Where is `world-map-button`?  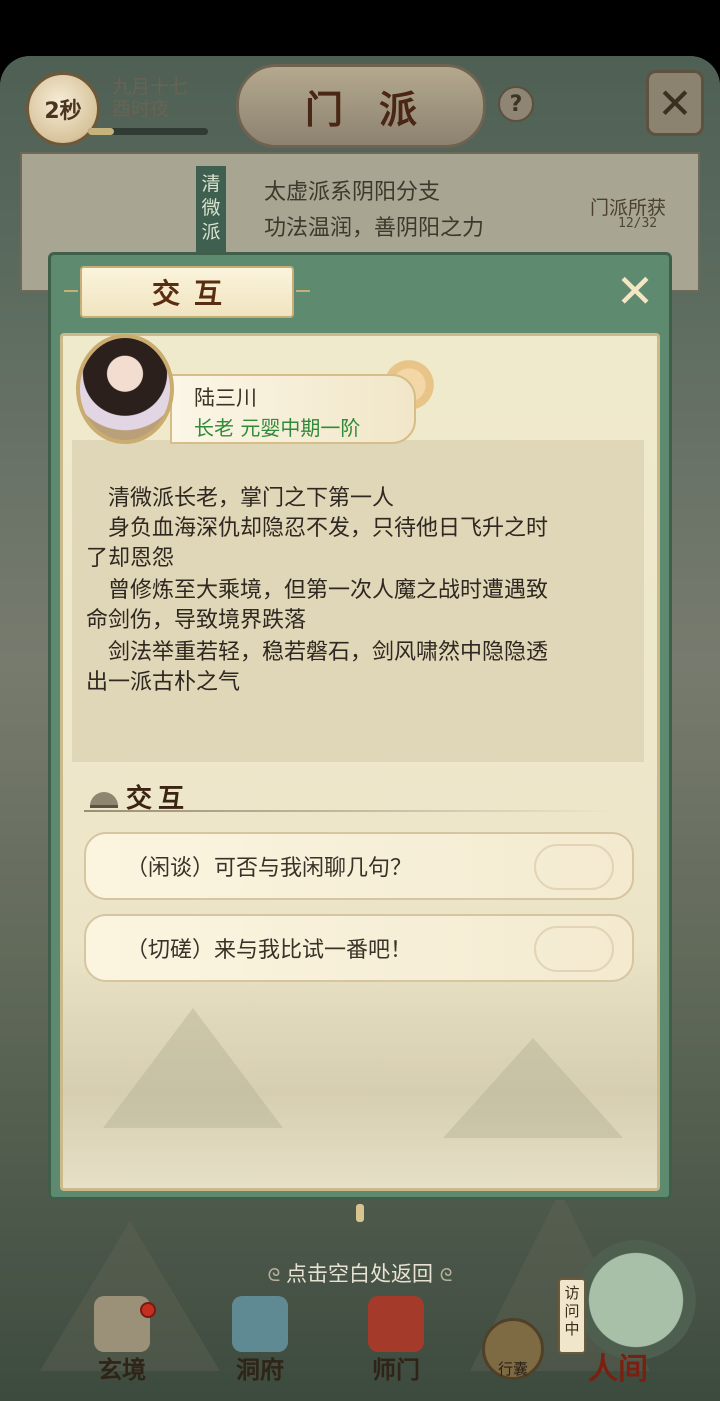
world-map-button is located at coordinates (636, 1300).